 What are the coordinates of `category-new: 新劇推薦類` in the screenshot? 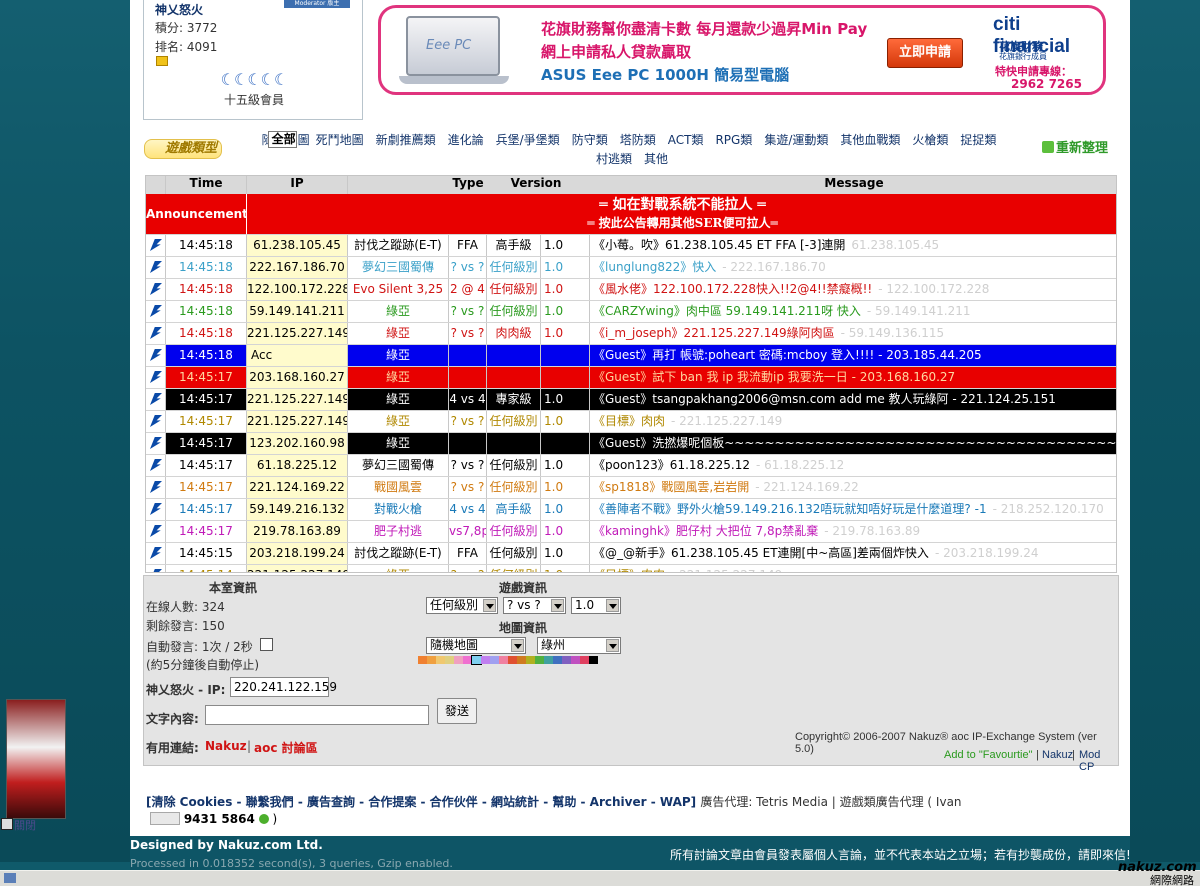 It's located at (406, 140).